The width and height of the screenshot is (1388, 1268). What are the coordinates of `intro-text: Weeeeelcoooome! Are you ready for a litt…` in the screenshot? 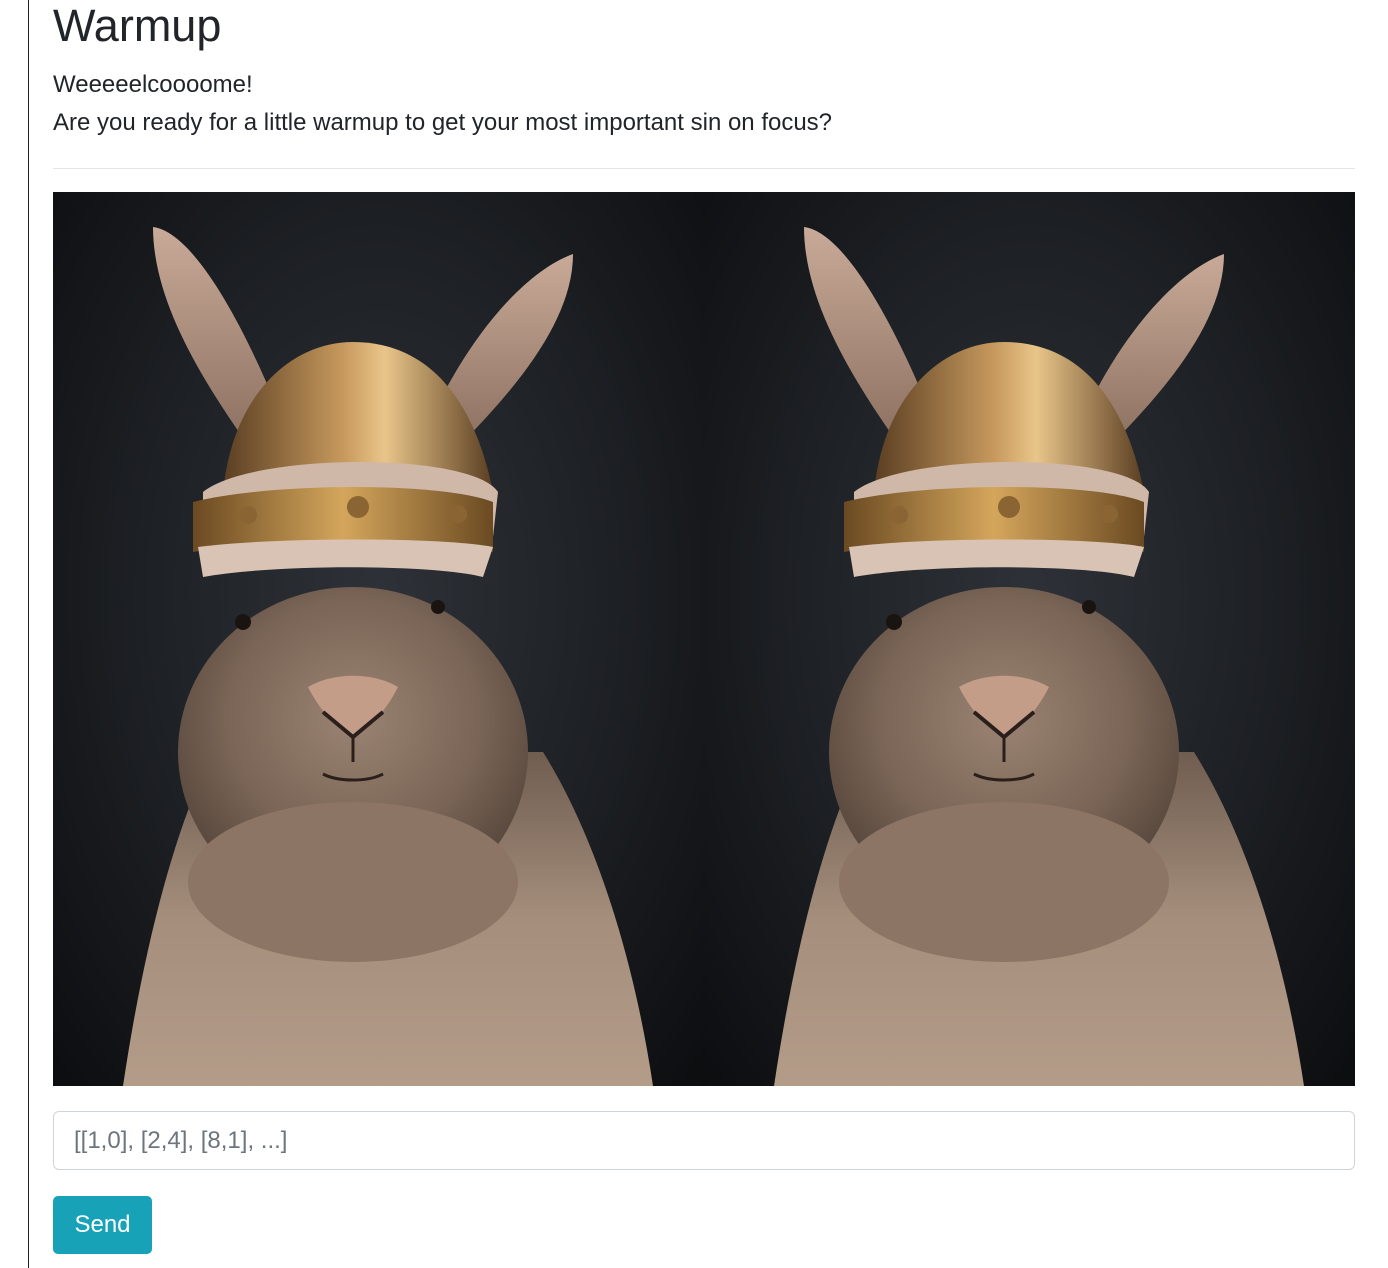 It's located at (704, 104).